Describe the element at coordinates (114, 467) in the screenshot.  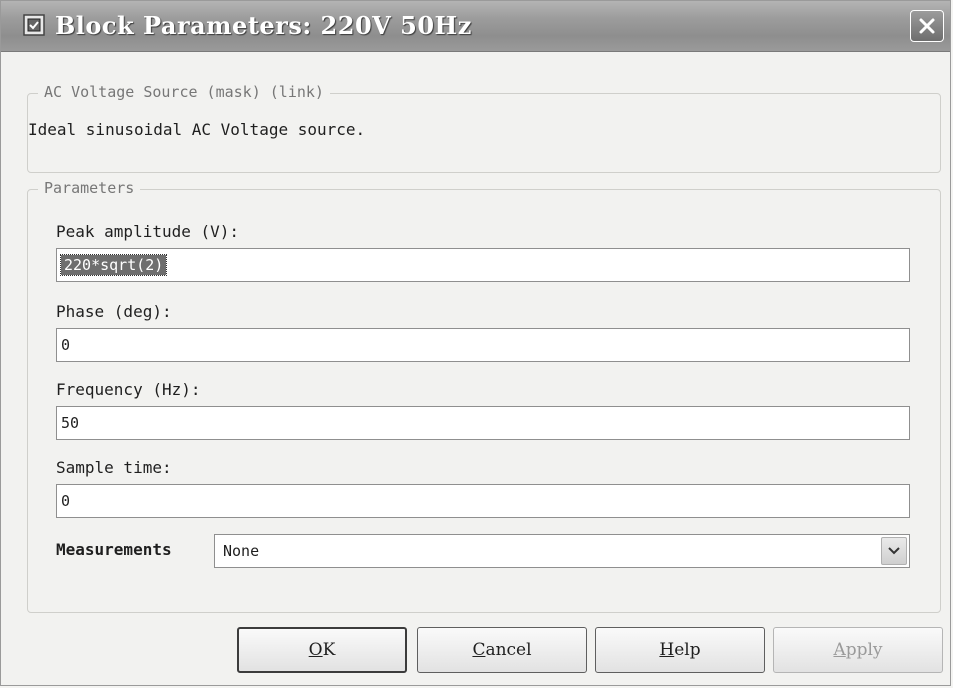
I see `sample-time-label: Sample time:` at that location.